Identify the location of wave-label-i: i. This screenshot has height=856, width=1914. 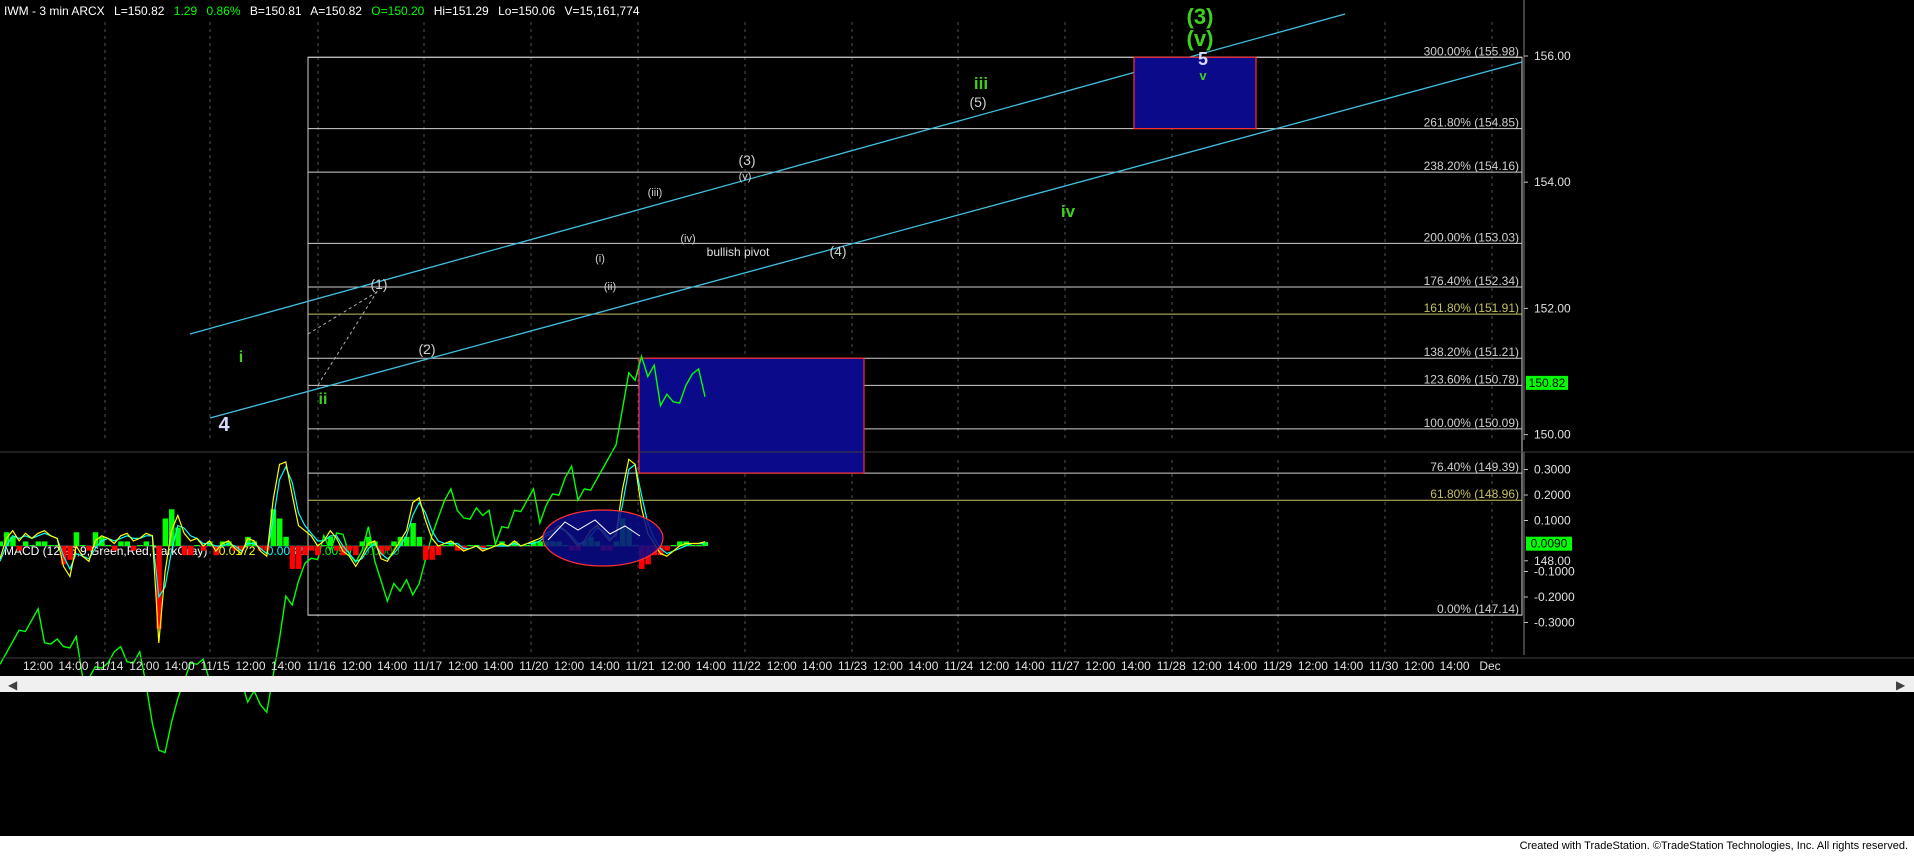
(241, 357).